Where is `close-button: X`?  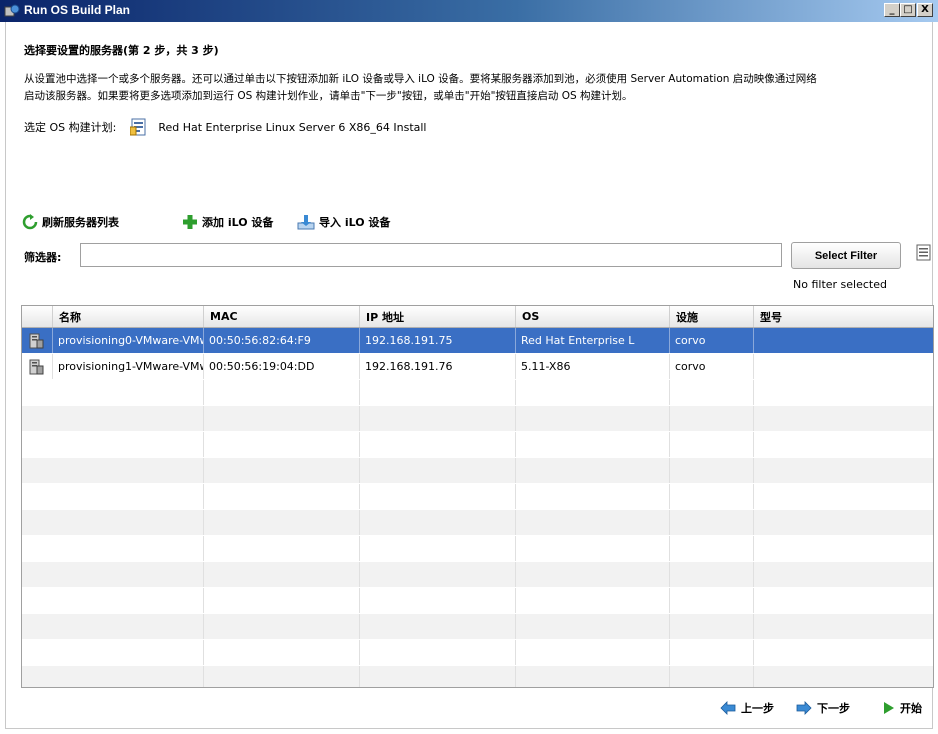 close-button: X is located at coordinates (925, 10).